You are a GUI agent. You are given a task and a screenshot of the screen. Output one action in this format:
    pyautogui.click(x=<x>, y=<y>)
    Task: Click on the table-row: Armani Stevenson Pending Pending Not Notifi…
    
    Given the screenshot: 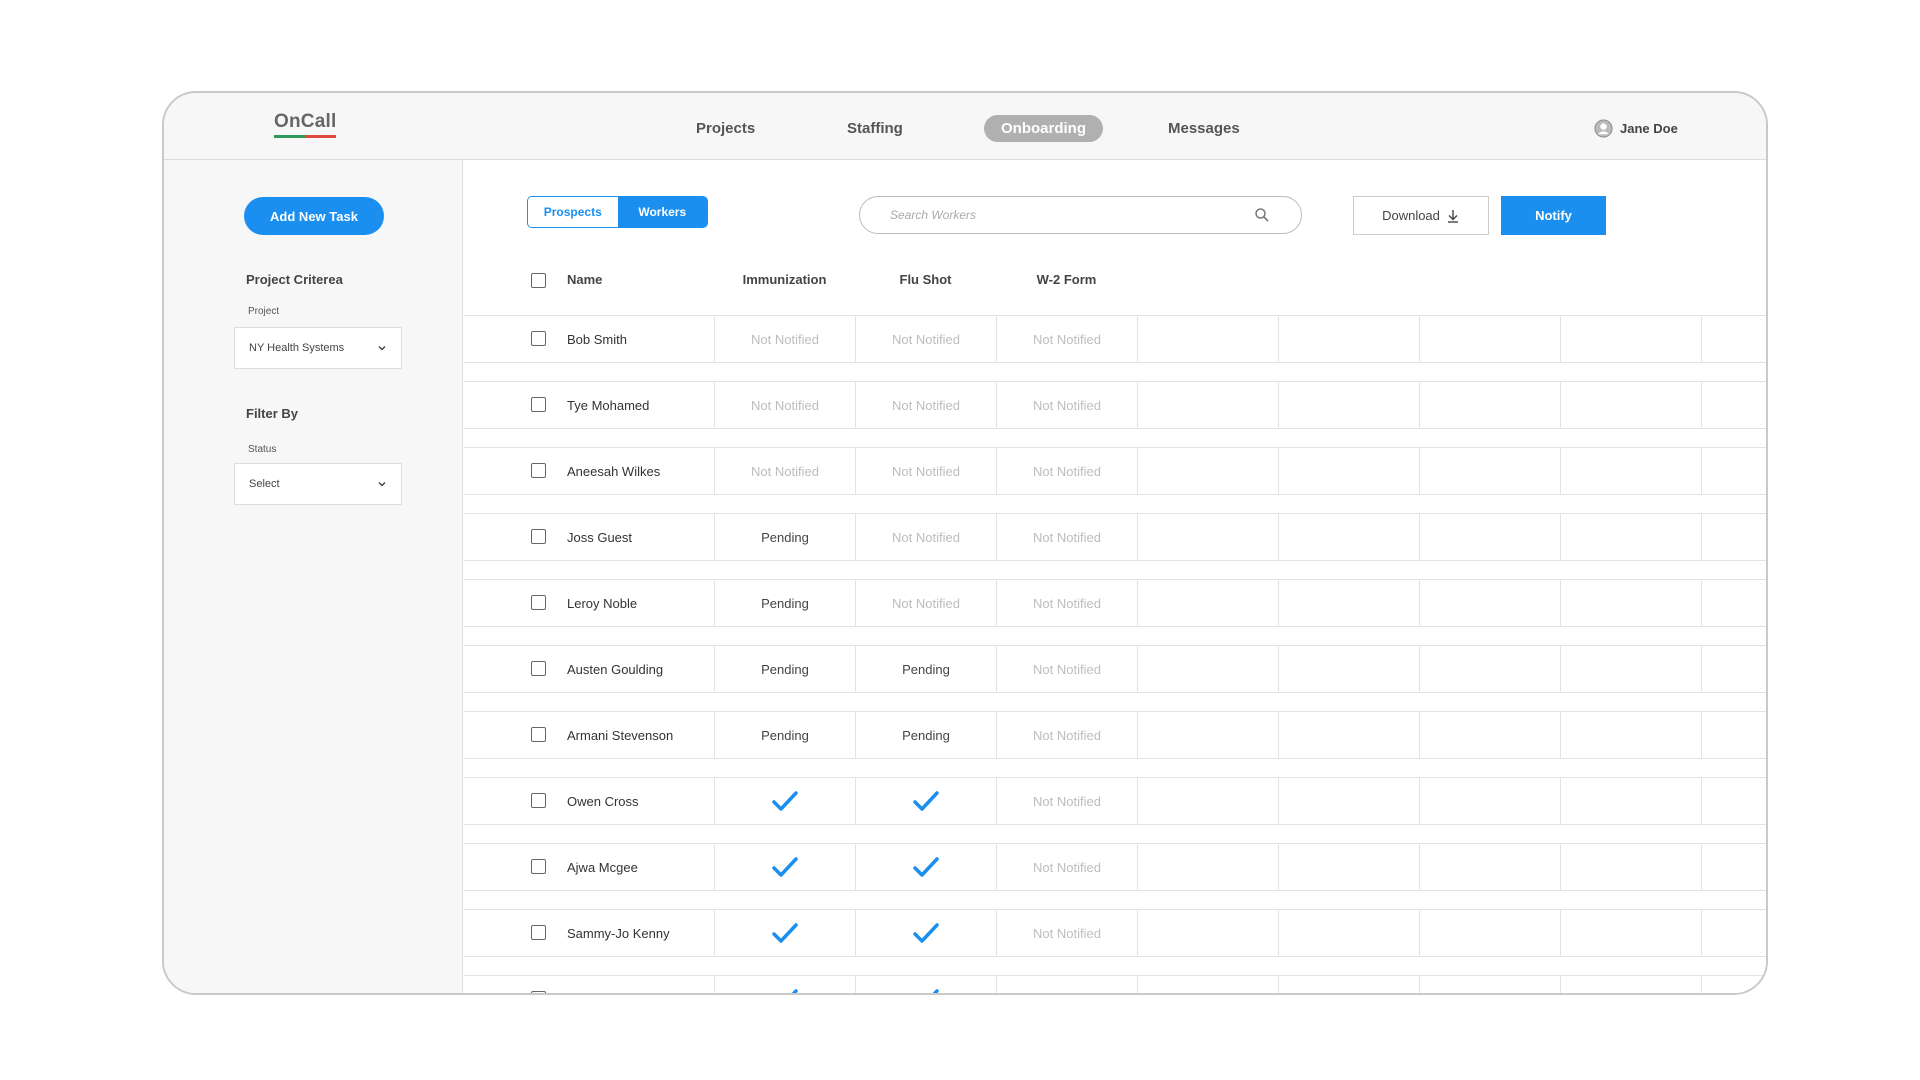 What is the action you would take?
    pyautogui.click(x=1115, y=735)
    